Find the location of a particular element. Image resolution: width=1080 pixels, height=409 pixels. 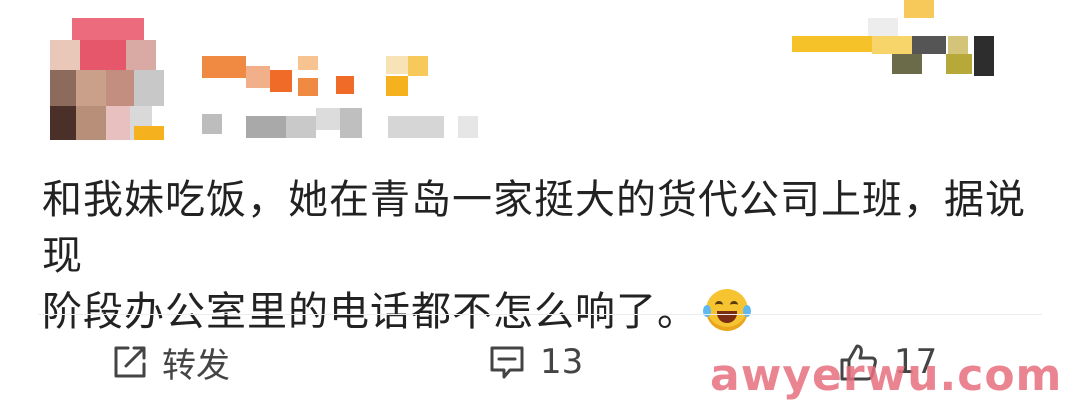

laughing-crying-emoji-icon is located at coordinates (727, 310).